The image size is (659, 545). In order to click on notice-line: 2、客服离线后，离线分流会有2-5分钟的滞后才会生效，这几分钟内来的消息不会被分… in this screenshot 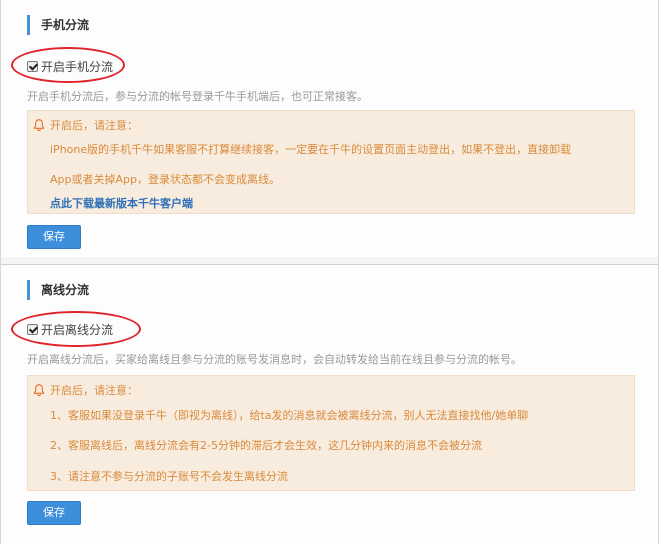, I will do `click(266, 445)`.